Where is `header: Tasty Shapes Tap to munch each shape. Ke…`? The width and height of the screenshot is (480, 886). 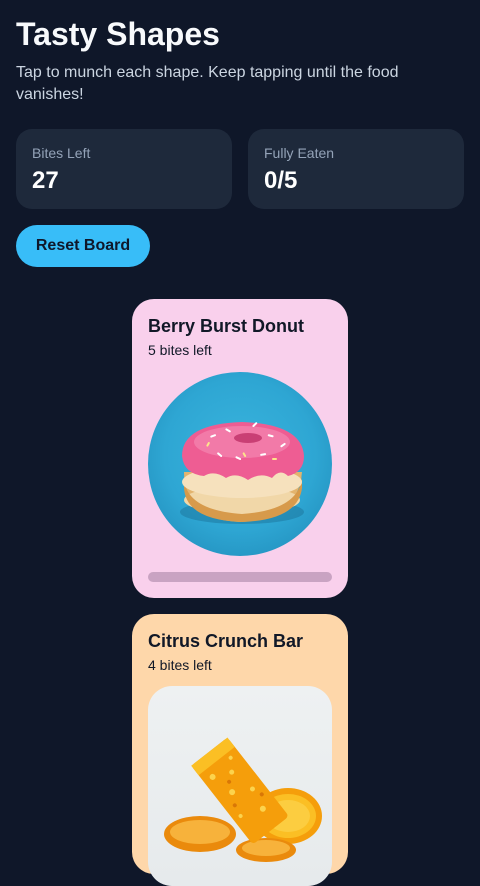
header: Tasty Shapes Tap to munch each shape. Ke… is located at coordinates (240, 60).